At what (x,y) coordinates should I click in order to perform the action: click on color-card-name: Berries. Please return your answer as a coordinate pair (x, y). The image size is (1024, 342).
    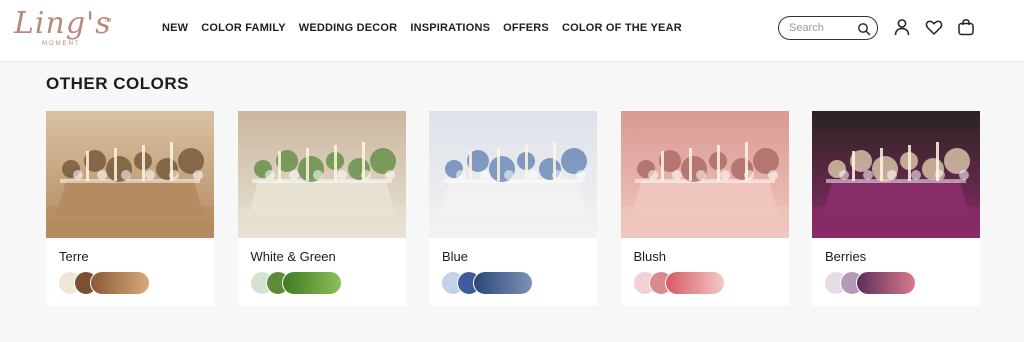
    Looking at the image, I should click on (846, 256).